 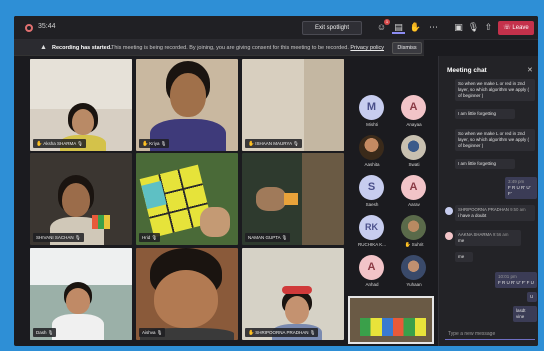 I want to click on participant-name-text: Suhrit, so click(x=417, y=244).